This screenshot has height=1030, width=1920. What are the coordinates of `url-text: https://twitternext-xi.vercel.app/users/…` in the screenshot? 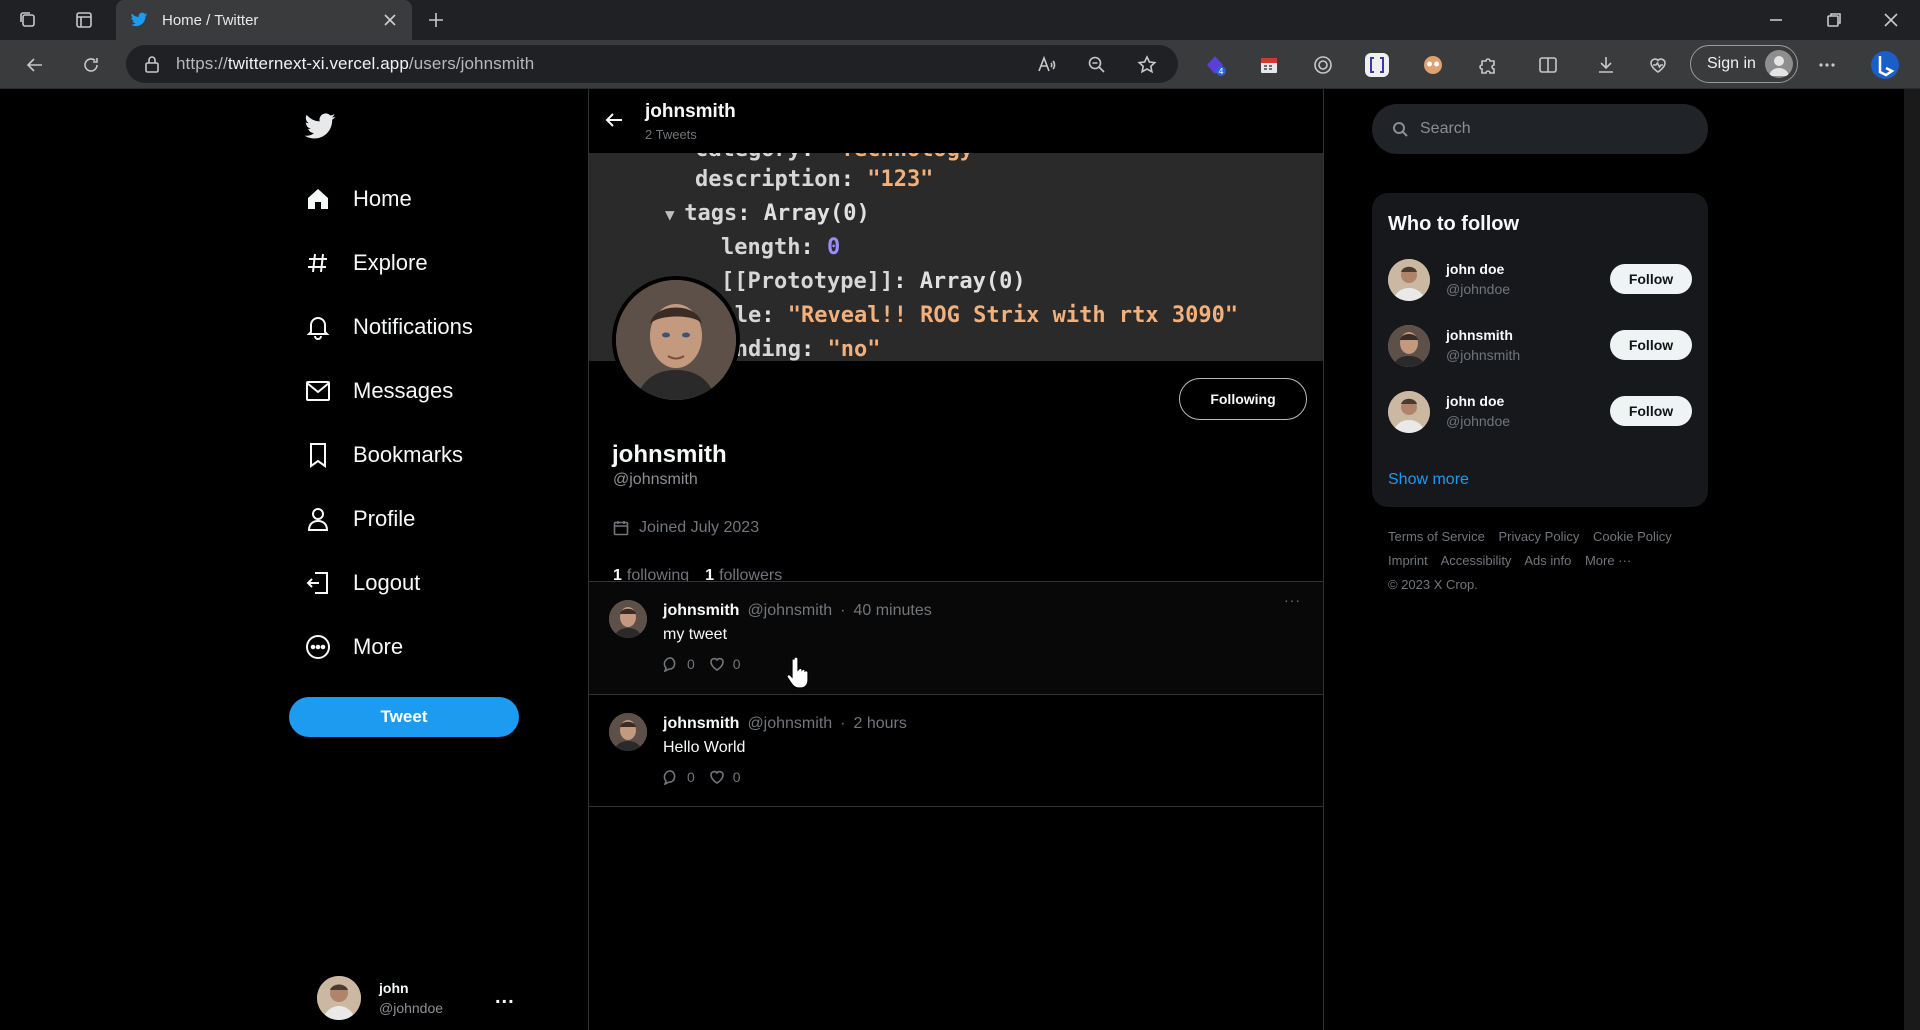 It's located at (355, 64).